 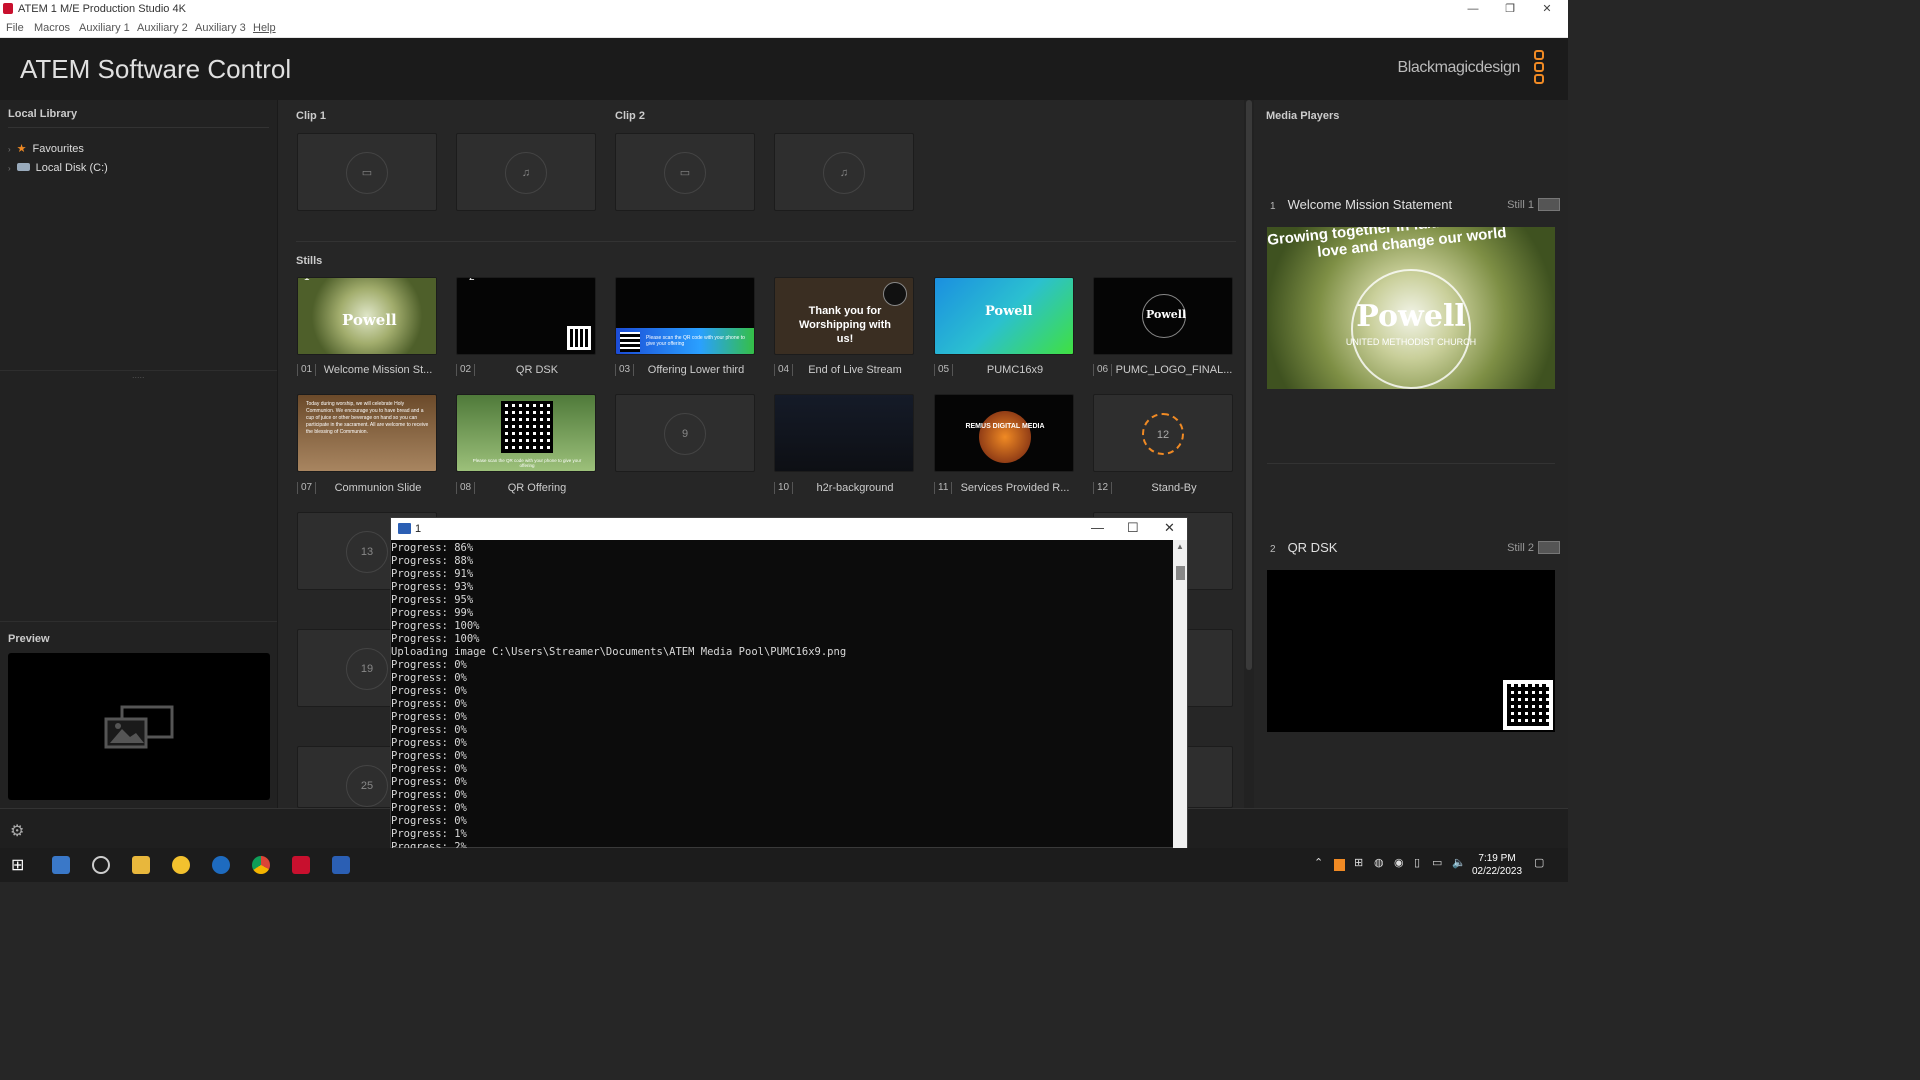 What do you see at coordinates (1318, 862) in the screenshot?
I see `tray-chevron-icon: ⌃` at bounding box center [1318, 862].